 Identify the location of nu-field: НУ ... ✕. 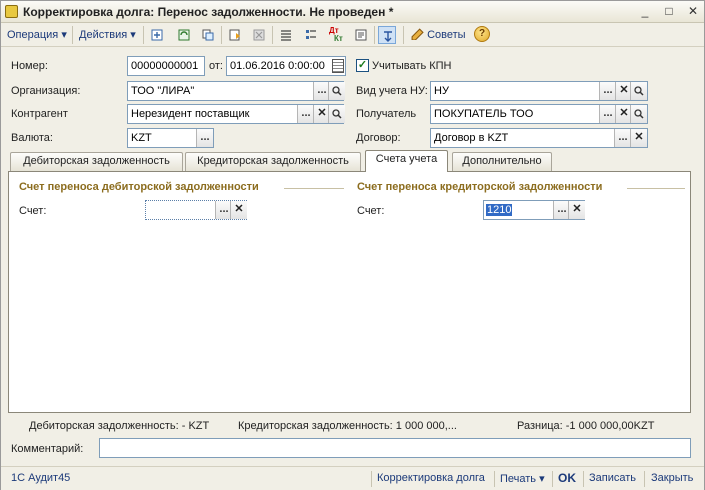
(539, 91).